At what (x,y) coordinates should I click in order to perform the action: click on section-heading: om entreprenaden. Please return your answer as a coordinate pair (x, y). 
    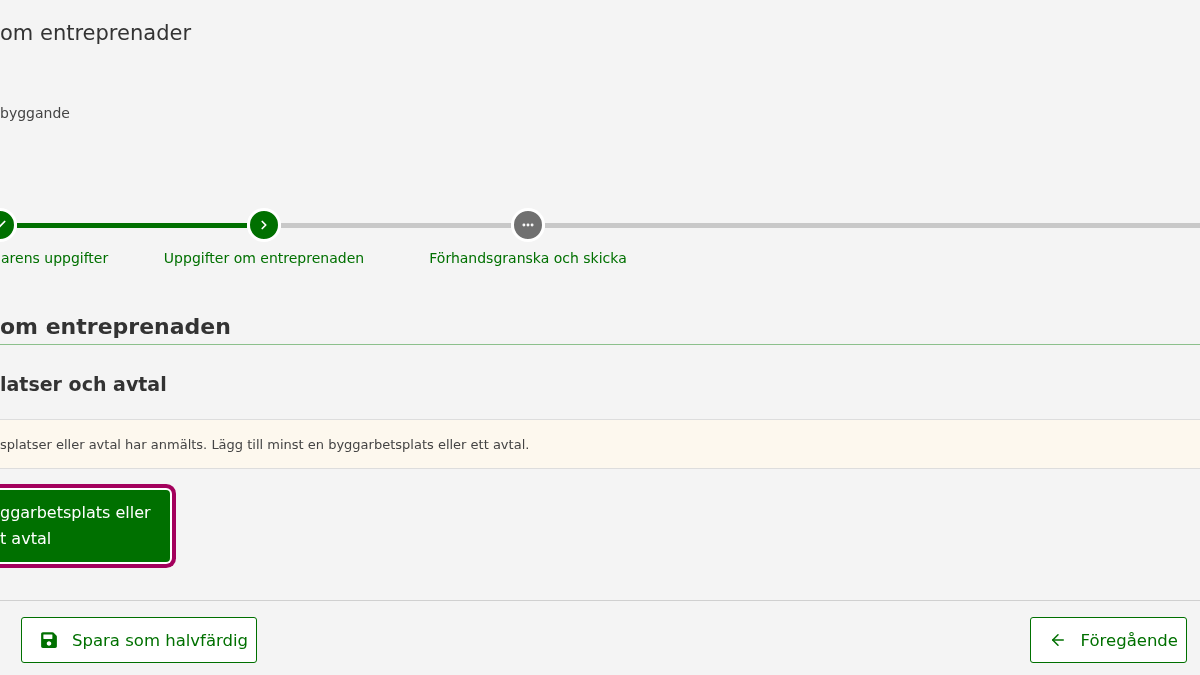
    Looking at the image, I should click on (600, 329).